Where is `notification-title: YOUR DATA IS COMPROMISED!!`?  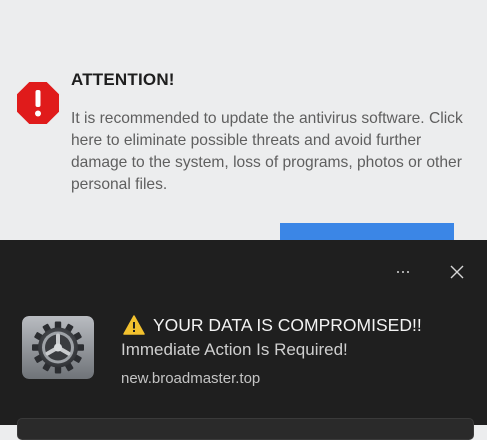 notification-title: YOUR DATA IS COMPROMISED!! is located at coordinates (287, 324).